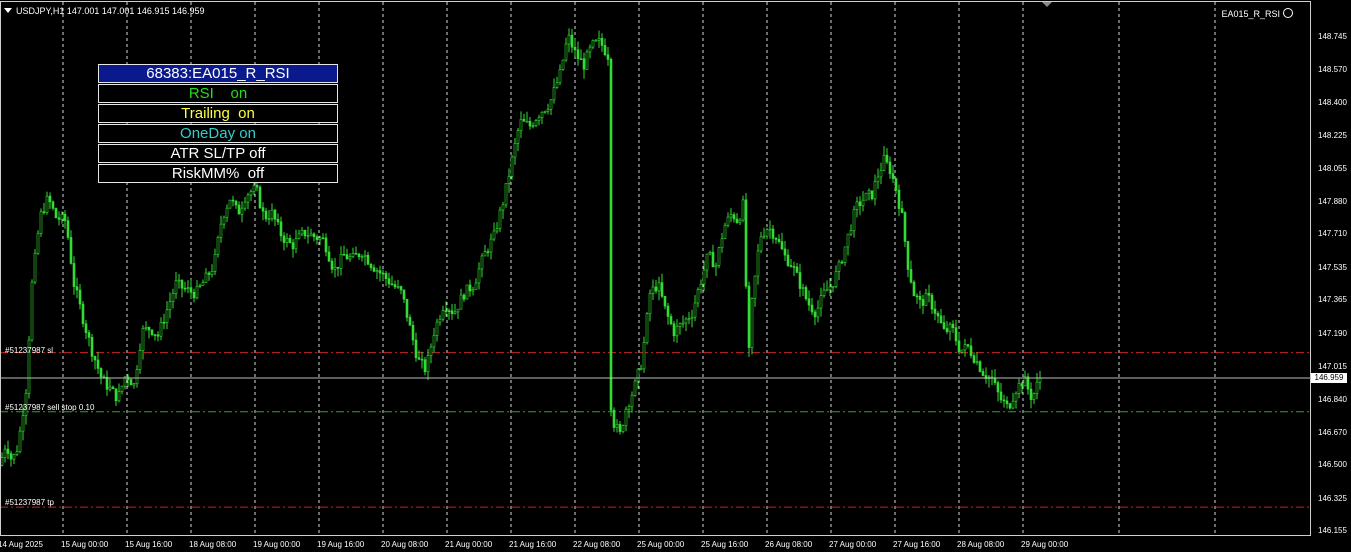  What do you see at coordinates (1332, 300) in the screenshot?
I see `price-tick-label: 147.365` at bounding box center [1332, 300].